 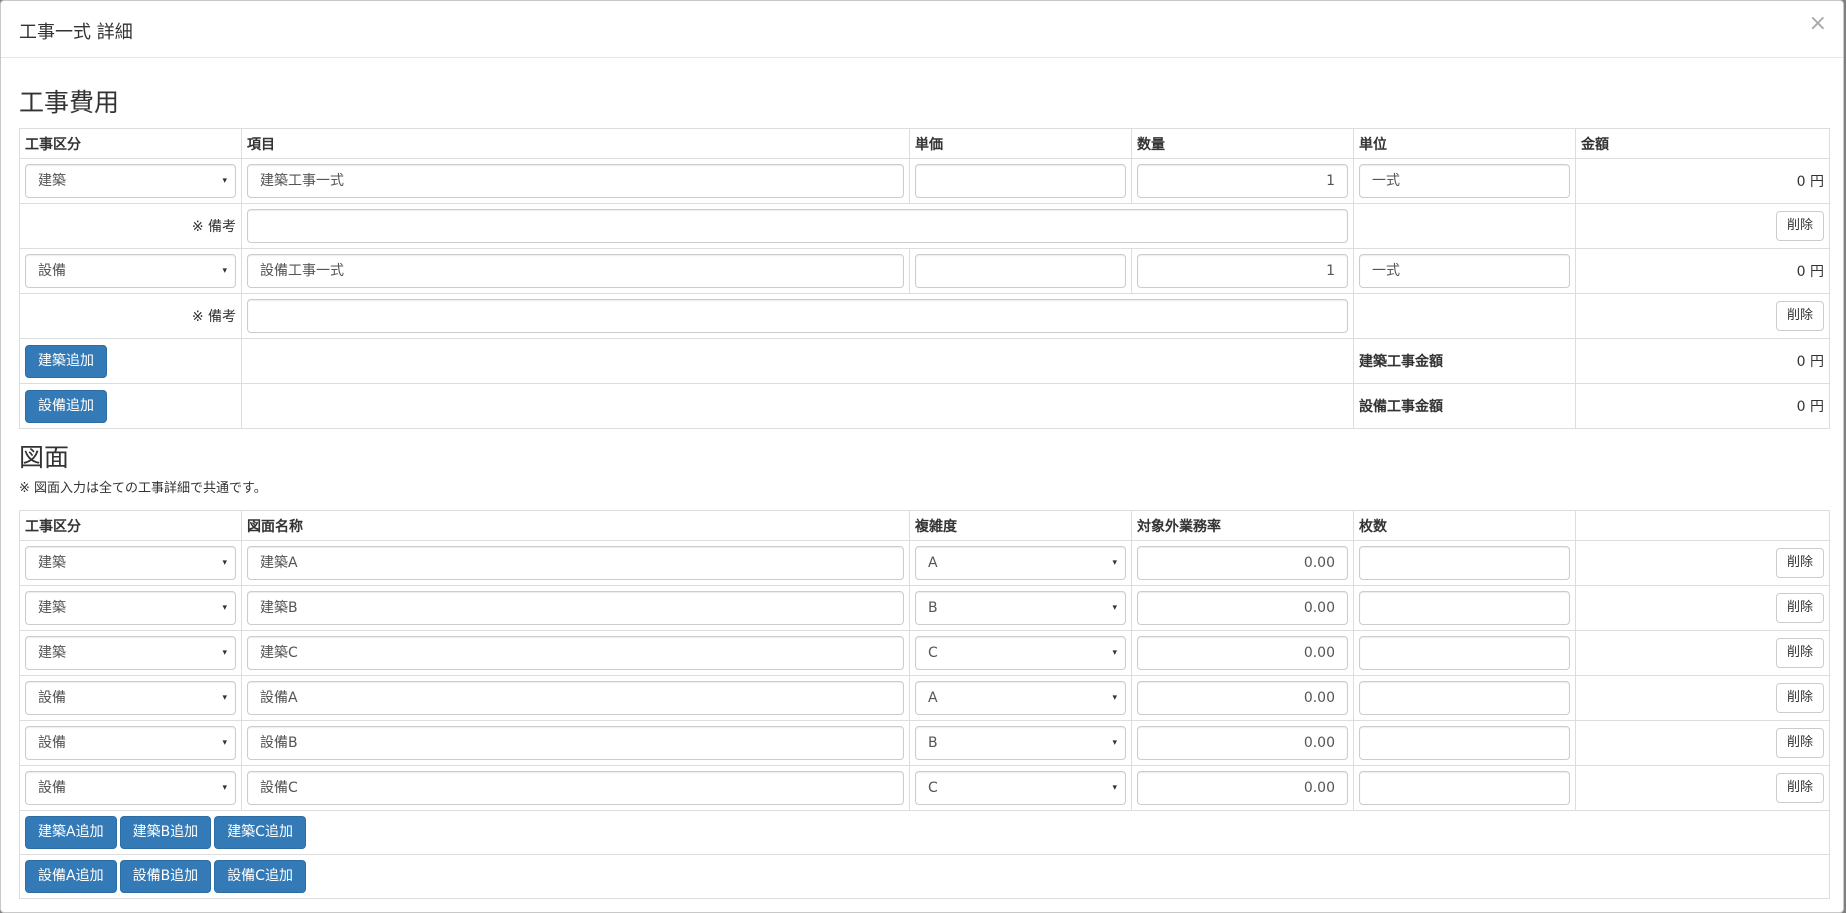 I want to click on cost-item-row: 建築 ▾ 建築工事一式 1 一式 0 円, so click(x=924, y=181).